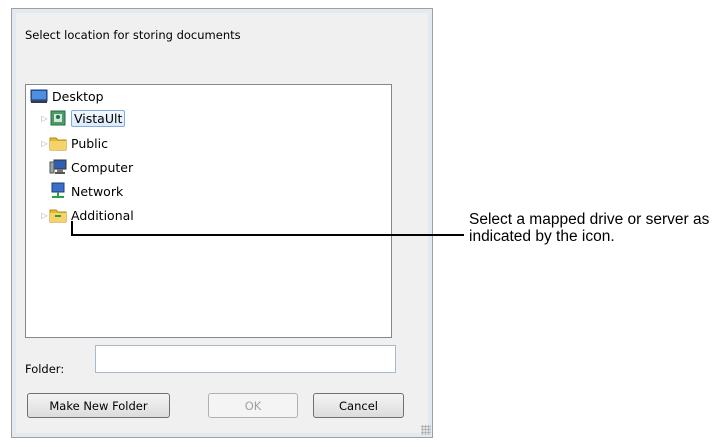 The height and width of the screenshot is (447, 717). What do you see at coordinates (58, 191) in the screenshot?
I see `network-icon` at bounding box center [58, 191].